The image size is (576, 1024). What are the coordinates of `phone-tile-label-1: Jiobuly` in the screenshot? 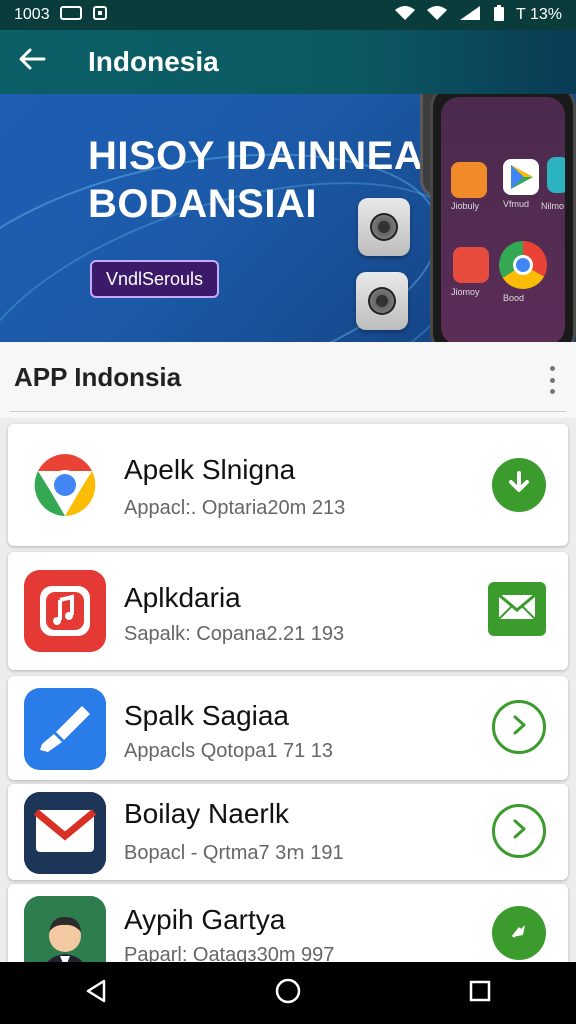 It's located at (465, 206).